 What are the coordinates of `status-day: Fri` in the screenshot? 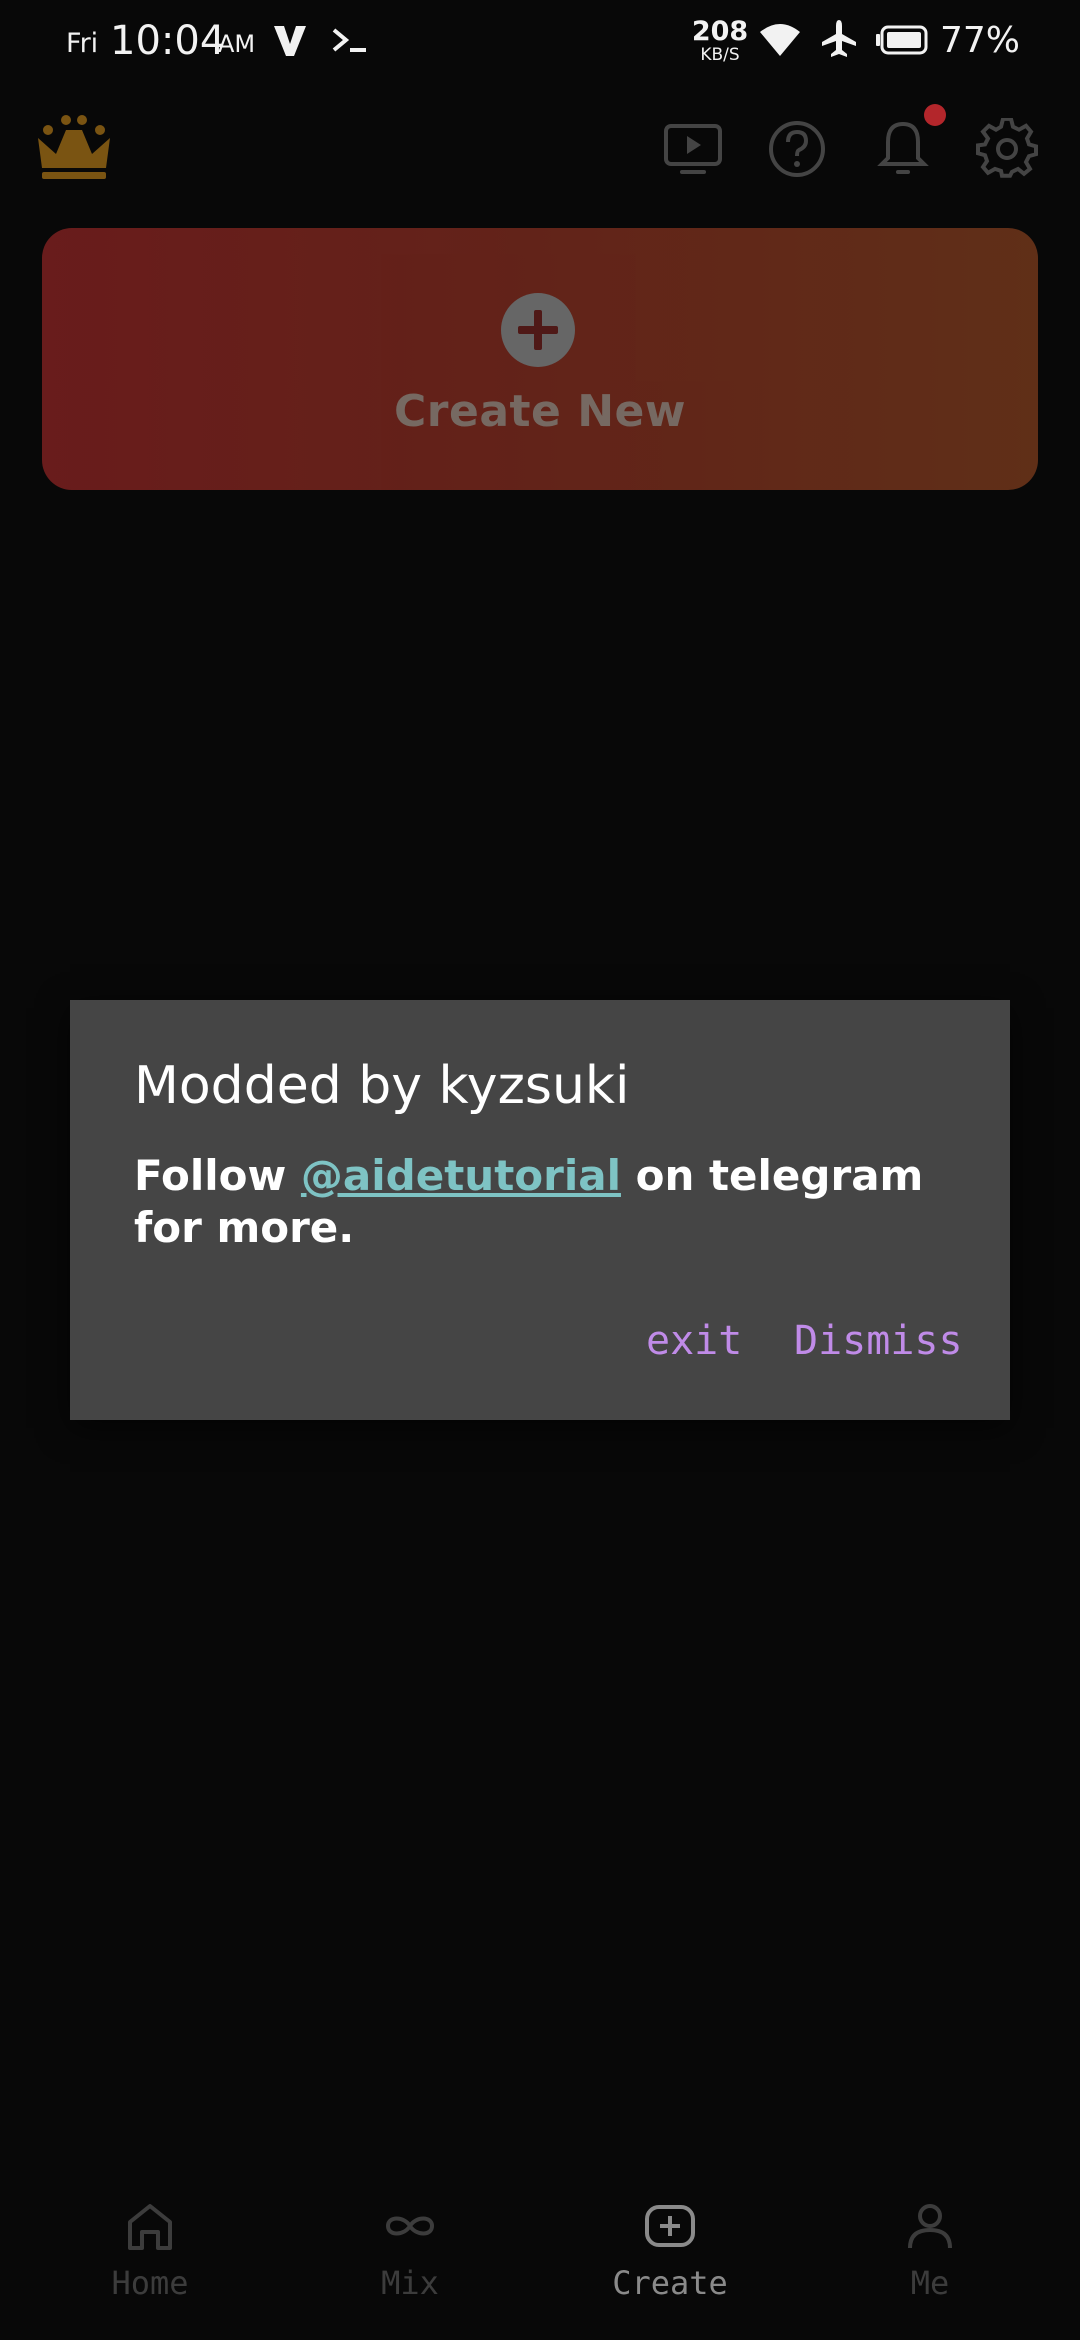 It's located at (82, 43).